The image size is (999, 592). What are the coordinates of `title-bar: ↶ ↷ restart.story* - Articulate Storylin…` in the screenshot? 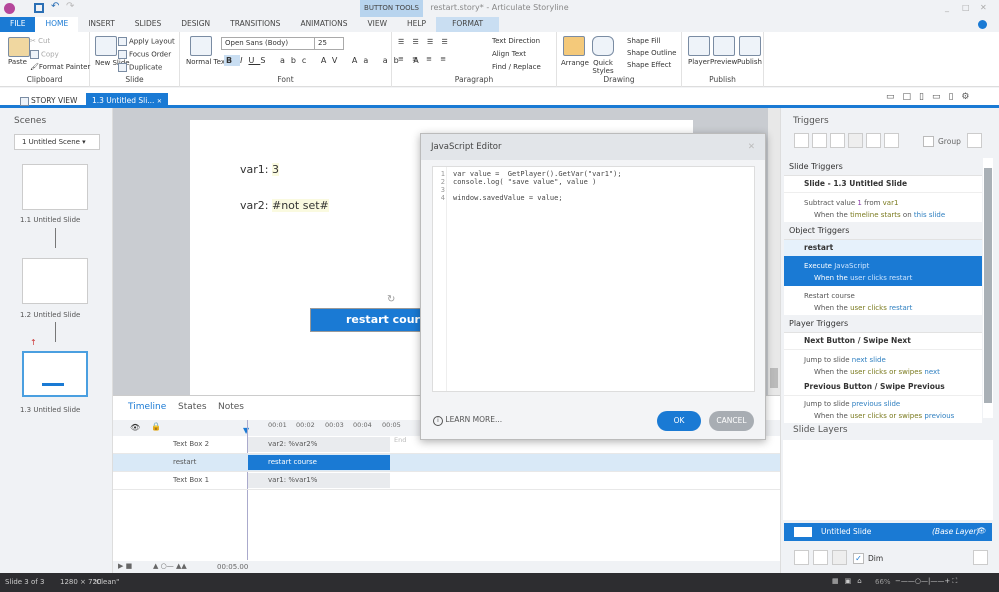 It's located at (499, 8).